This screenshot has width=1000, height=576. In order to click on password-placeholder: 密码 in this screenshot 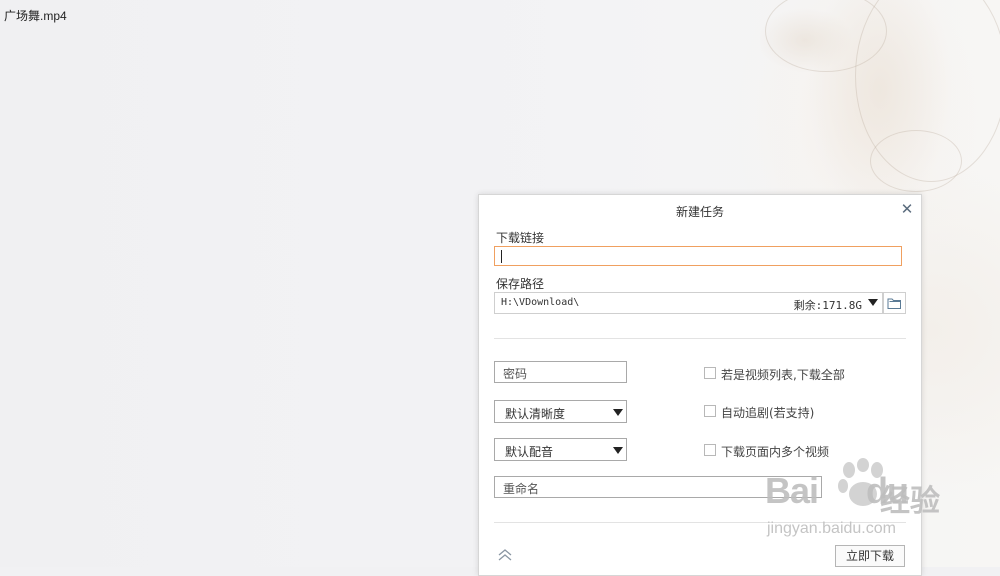, I will do `click(515, 374)`.